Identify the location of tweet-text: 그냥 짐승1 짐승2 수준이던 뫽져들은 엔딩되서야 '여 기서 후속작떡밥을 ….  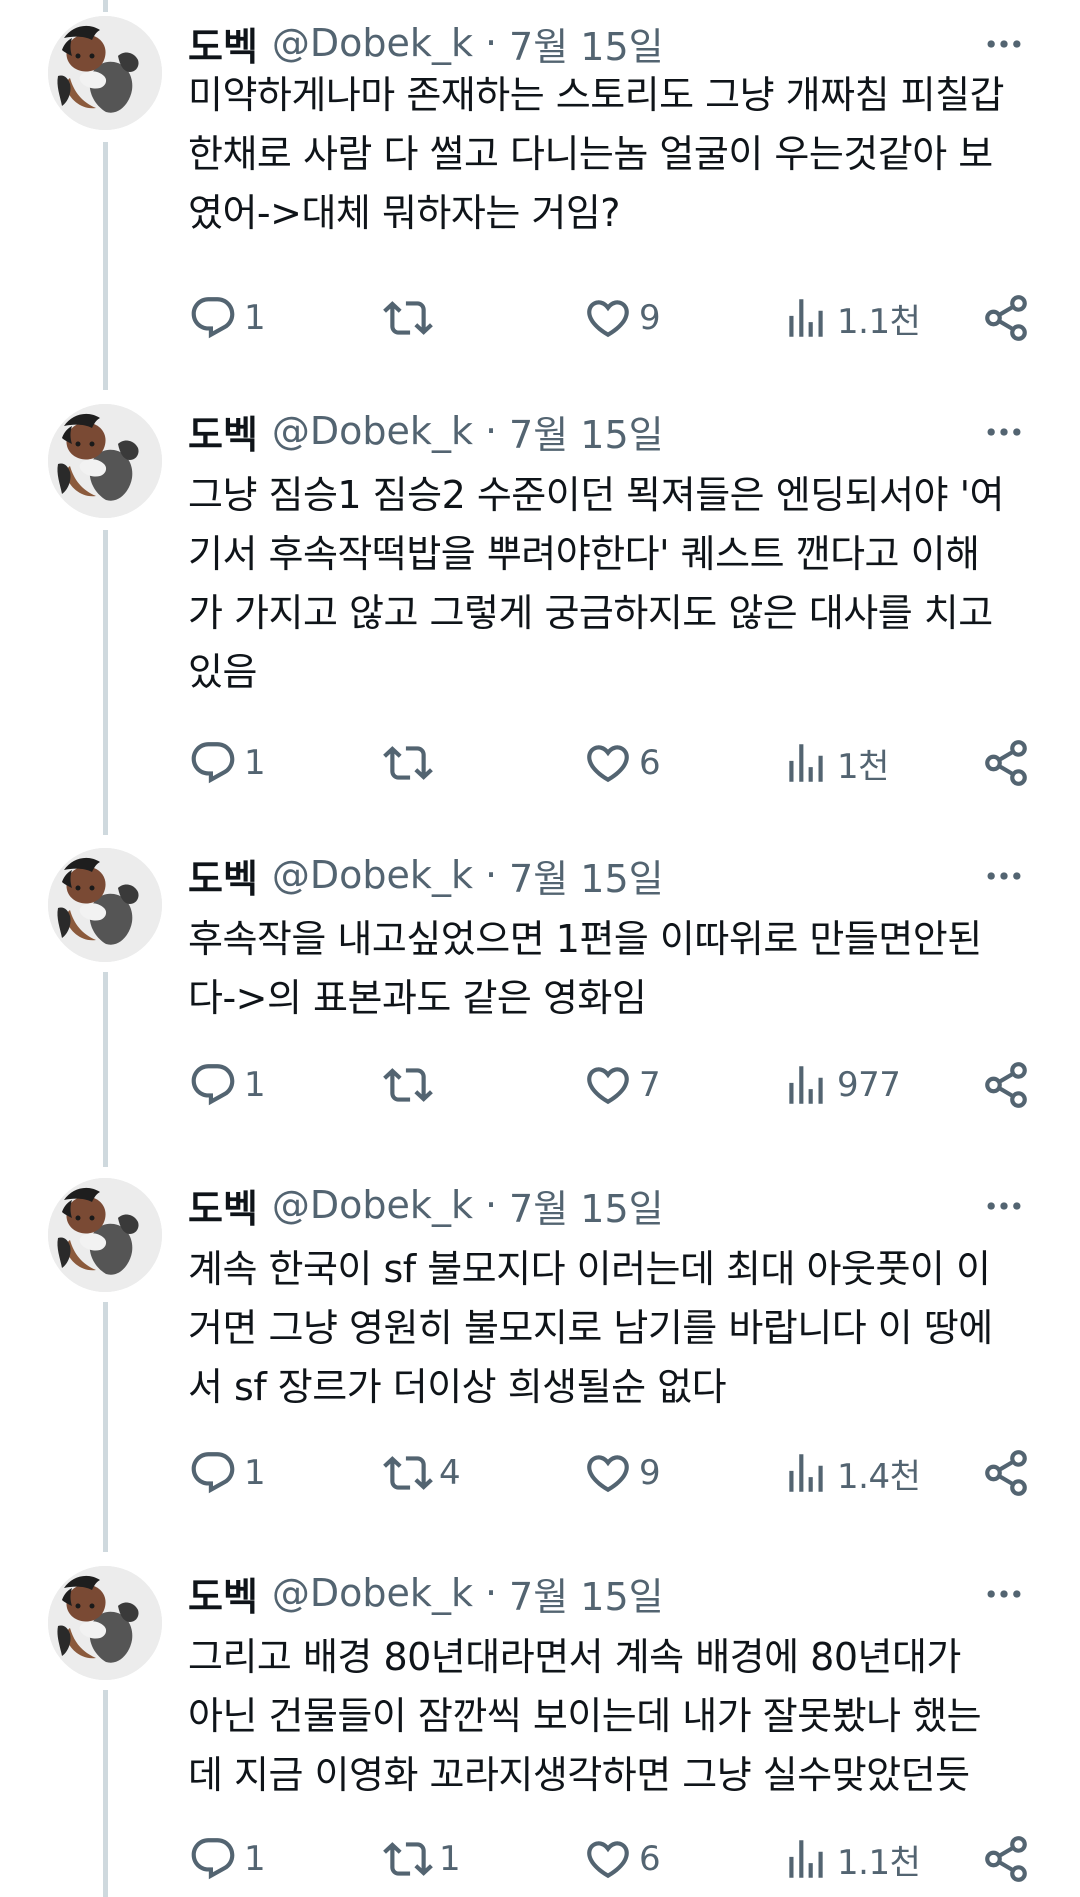
(596, 583).